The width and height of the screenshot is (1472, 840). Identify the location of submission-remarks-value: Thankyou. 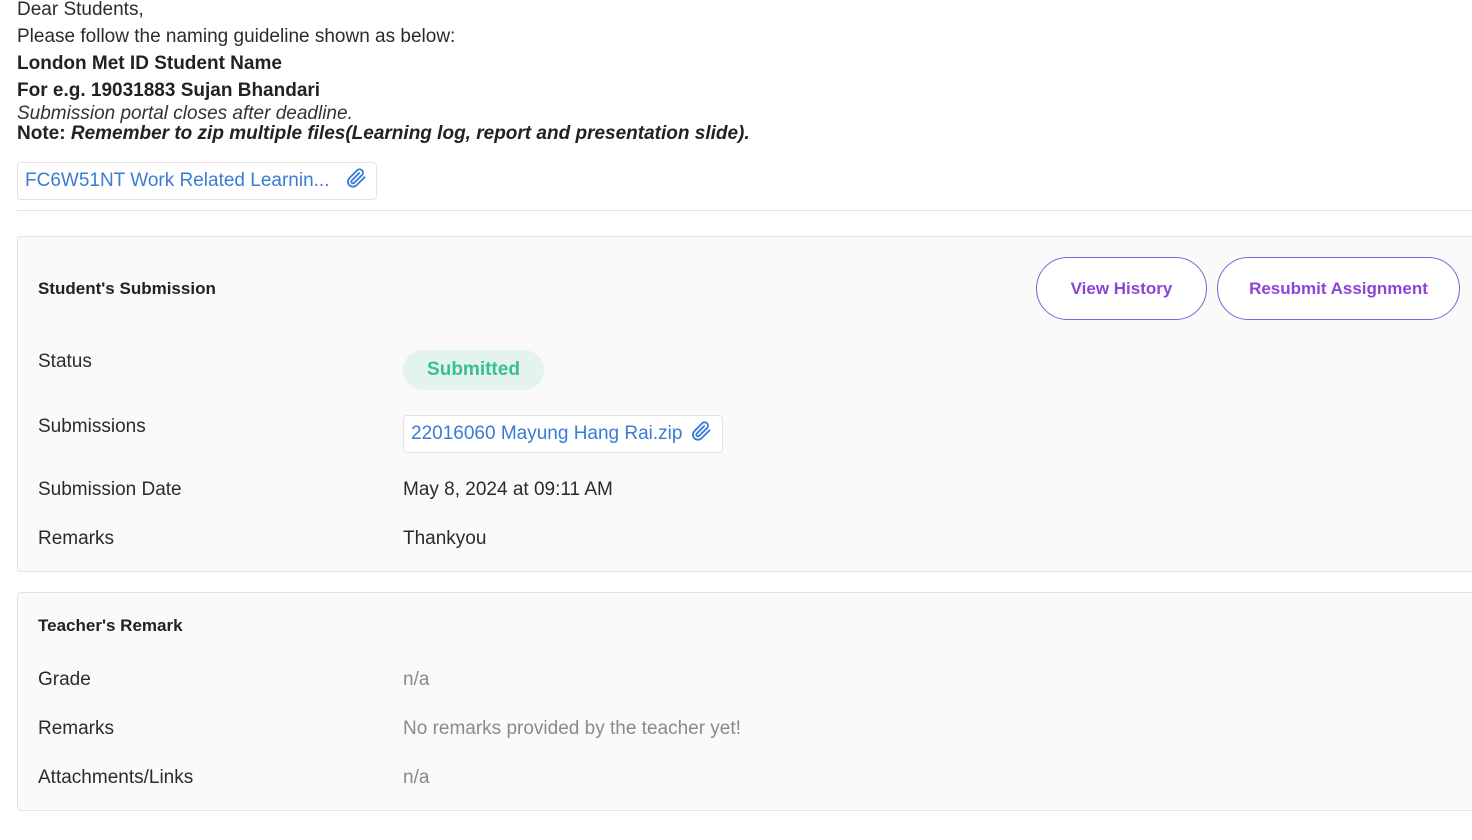
(445, 538).